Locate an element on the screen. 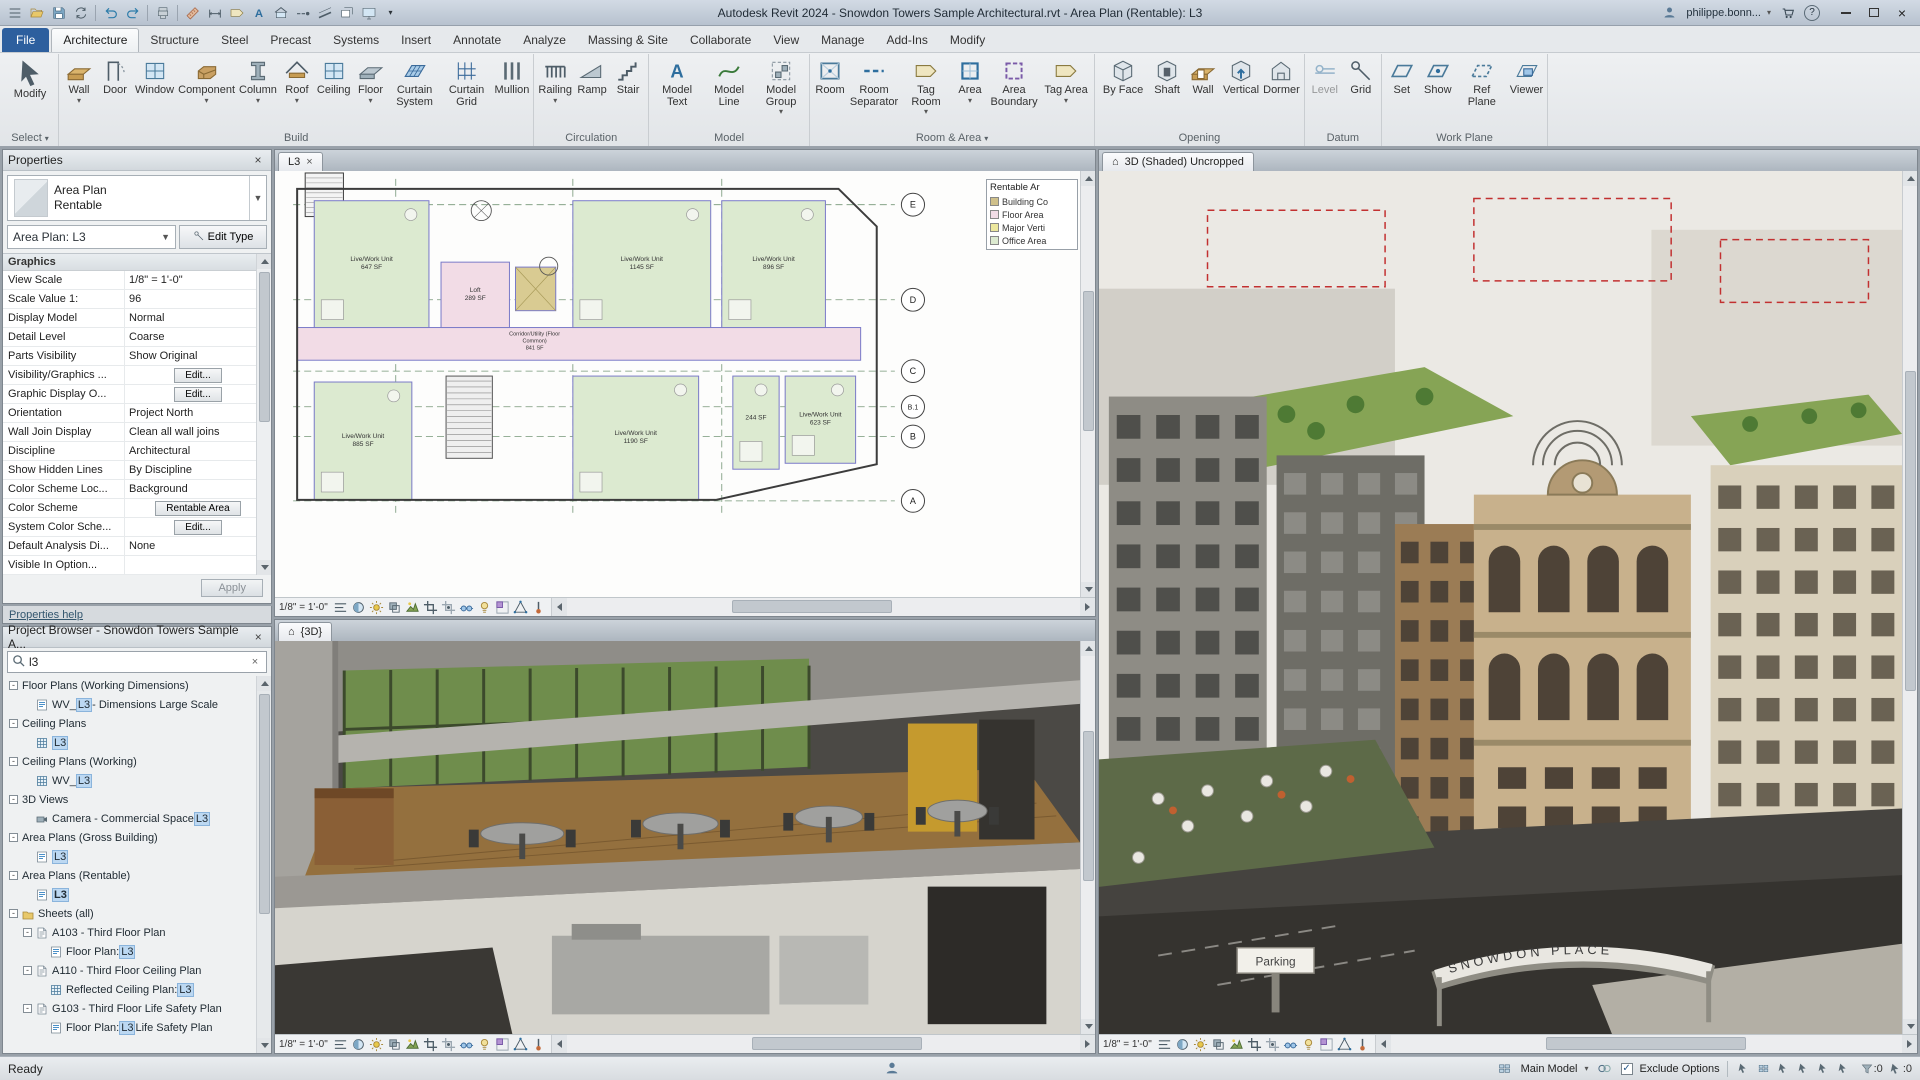  room-button: Room is located at coordinates (830, 76).